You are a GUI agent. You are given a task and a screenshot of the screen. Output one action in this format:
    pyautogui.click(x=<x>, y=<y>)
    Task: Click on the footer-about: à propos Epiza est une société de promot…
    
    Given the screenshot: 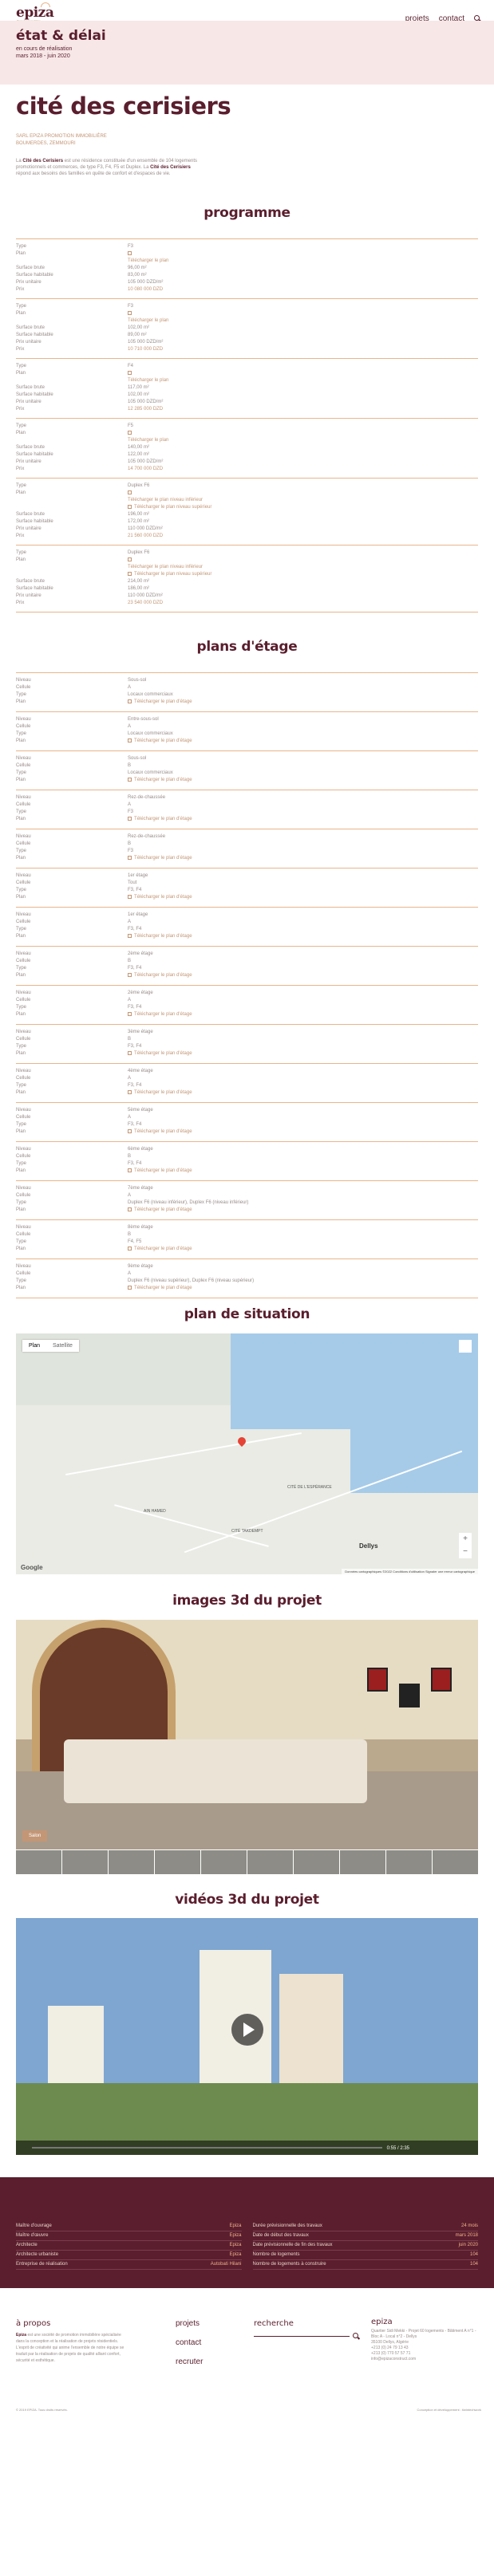 What is the action you would take?
    pyautogui.click(x=96, y=2367)
    